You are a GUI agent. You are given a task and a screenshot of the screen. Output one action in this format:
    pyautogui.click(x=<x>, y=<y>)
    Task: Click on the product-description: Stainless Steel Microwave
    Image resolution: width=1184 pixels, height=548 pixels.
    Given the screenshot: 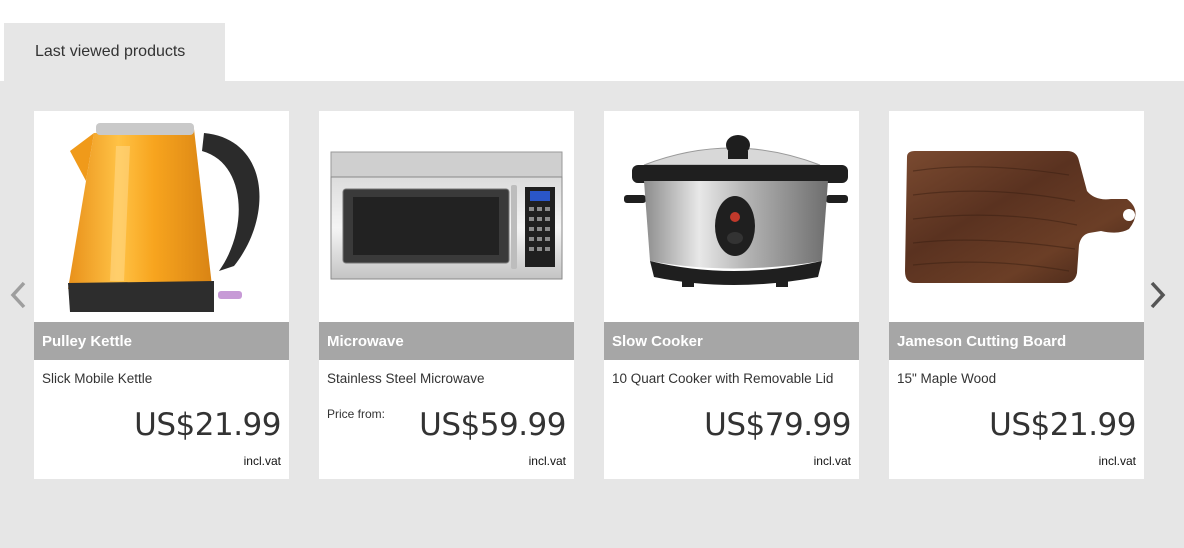 What is the action you would take?
    pyautogui.click(x=406, y=378)
    